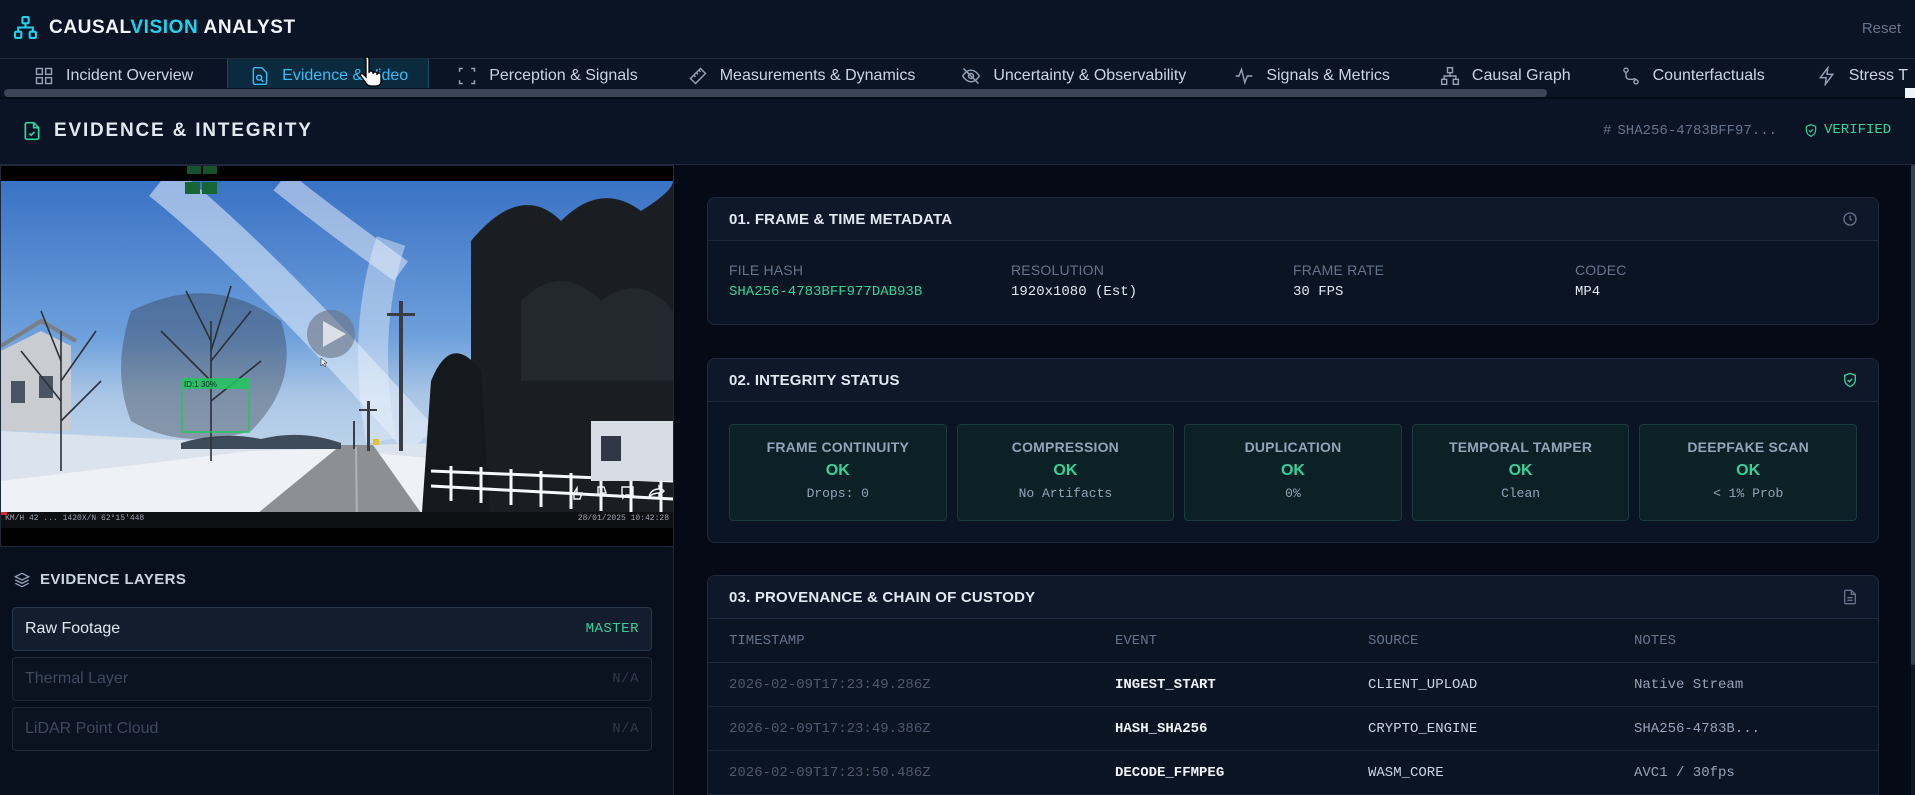 Image resolution: width=1915 pixels, height=795 pixels. Describe the element at coordinates (92, 728) in the screenshot. I see `layer-name: LiDAR Point Cloud` at that location.